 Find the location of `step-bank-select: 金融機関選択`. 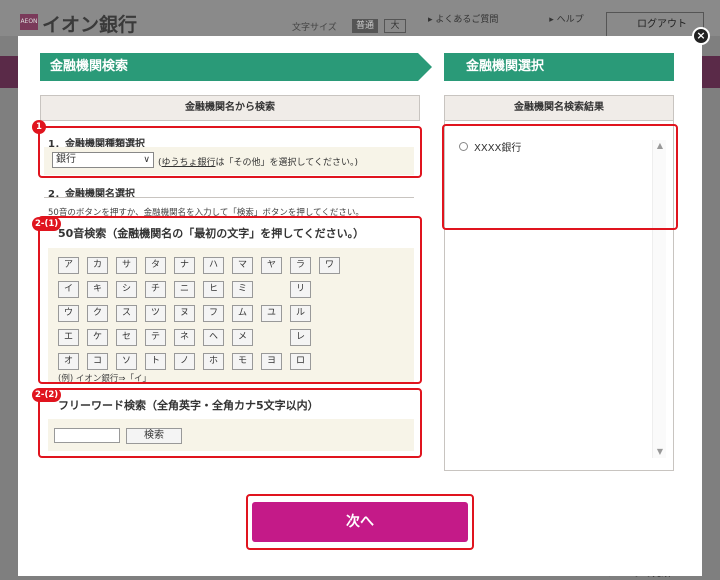

step-bank-select: 金融機関選択 is located at coordinates (559, 67).